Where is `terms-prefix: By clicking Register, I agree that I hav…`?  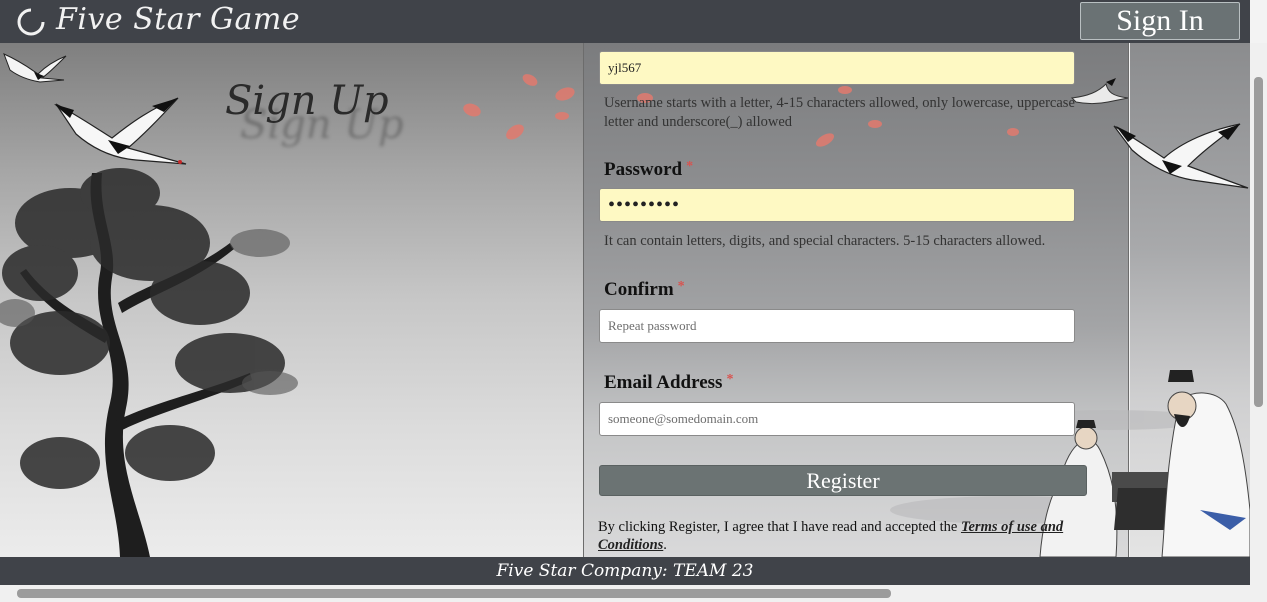 terms-prefix: By clicking Register, I agree that I hav… is located at coordinates (779, 527).